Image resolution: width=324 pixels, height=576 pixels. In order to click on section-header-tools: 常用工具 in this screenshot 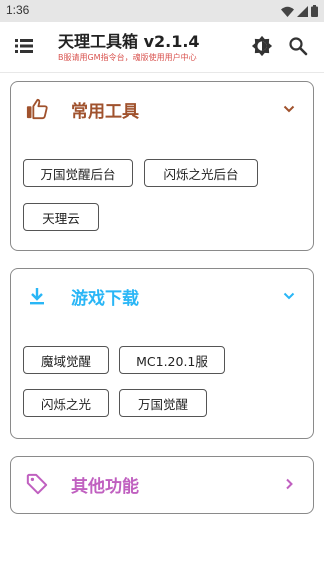, I will do `click(163, 109)`.